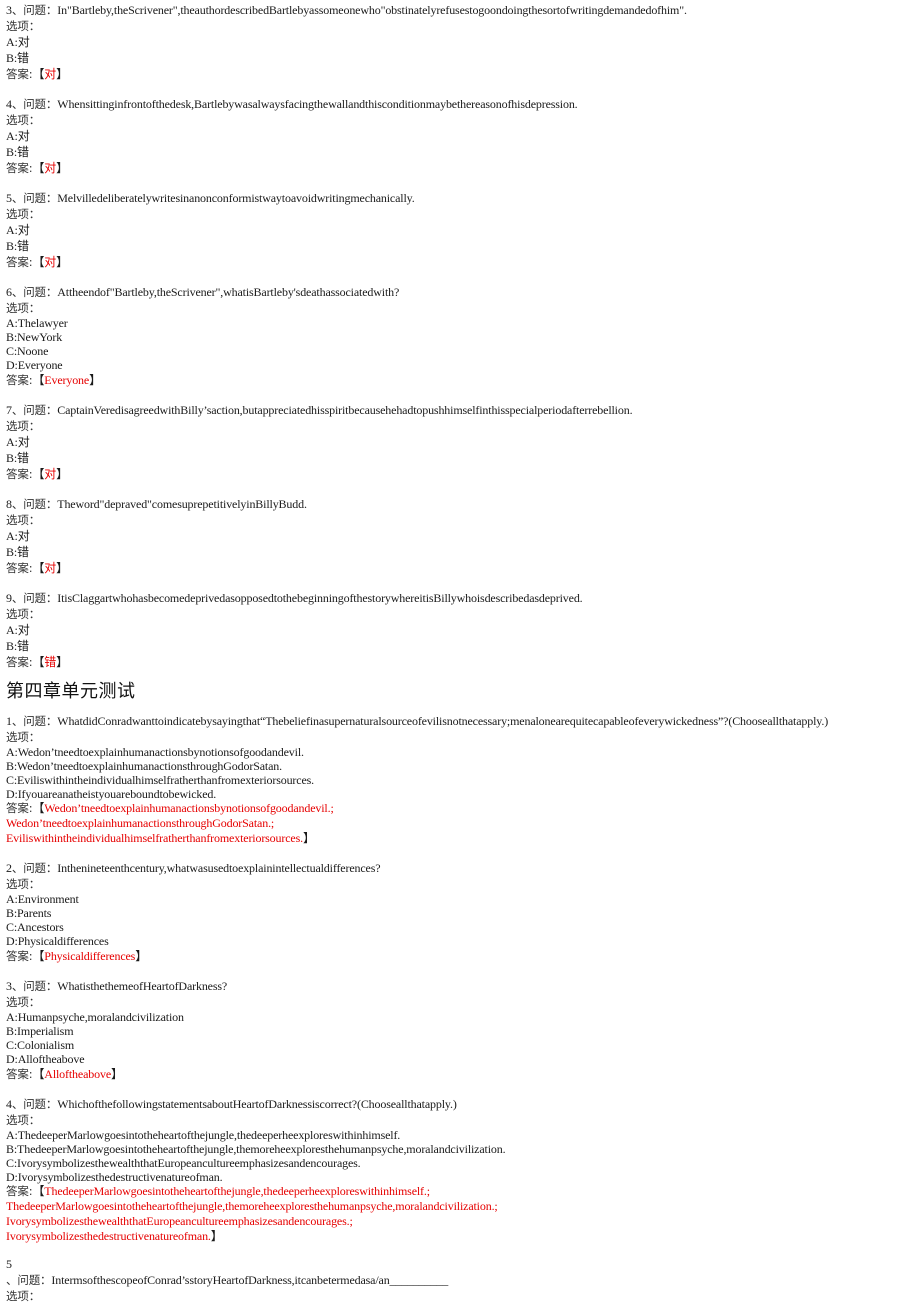 The height and width of the screenshot is (1304, 920). What do you see at coordinates (37, 323) in the screenshot?
I see `option-a: A:Thelawyer` at bounding box center [37, 323].